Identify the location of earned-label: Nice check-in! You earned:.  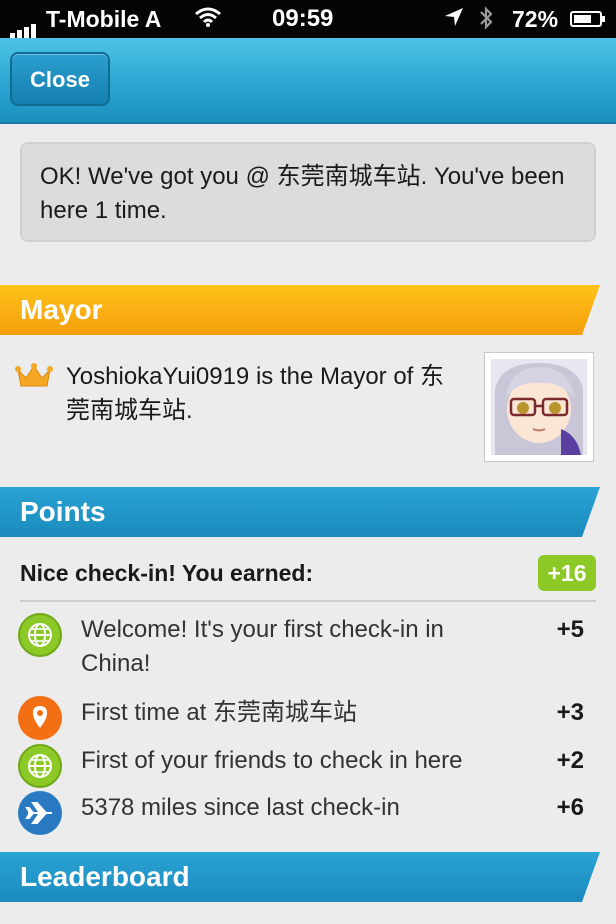
(167, 573).